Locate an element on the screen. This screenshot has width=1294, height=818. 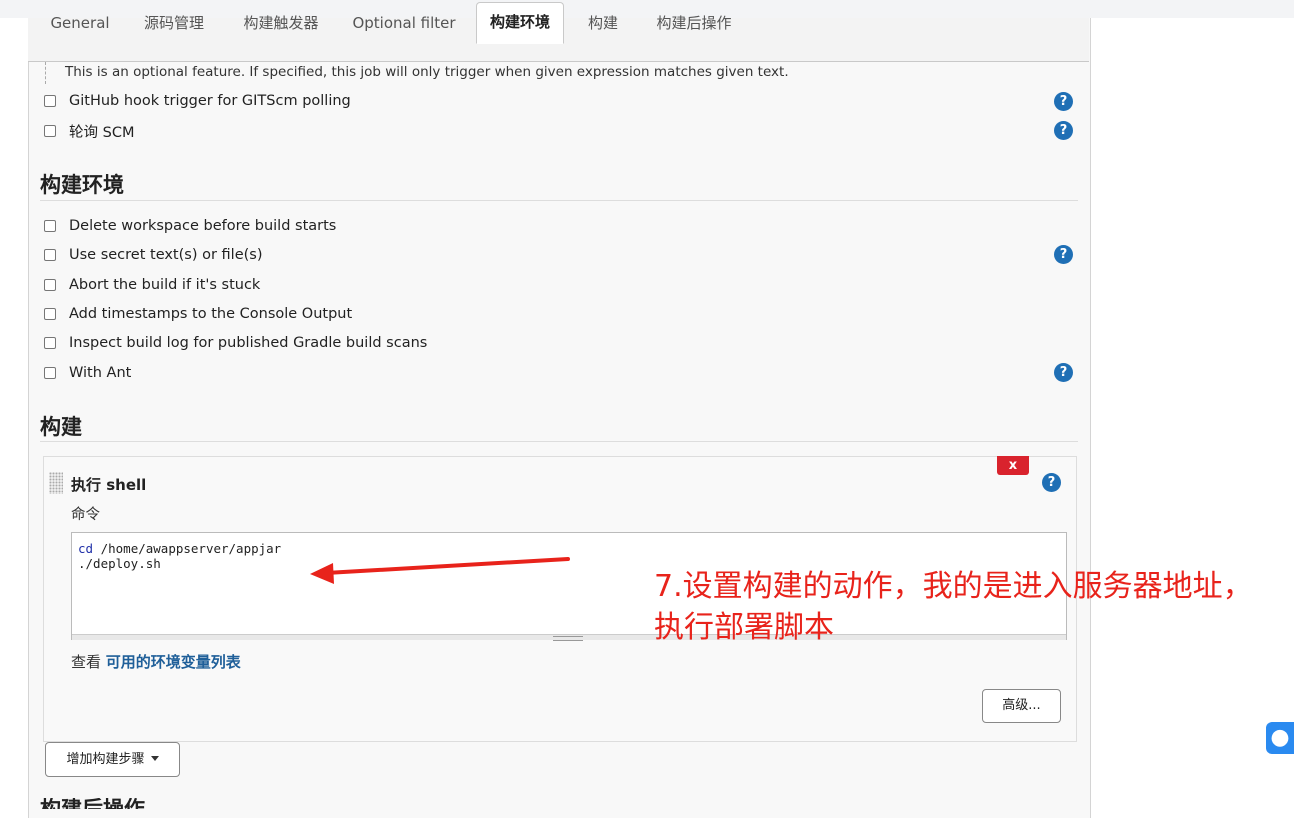
floating-assistant-icon: ● is located at coordinates (1280, 738).